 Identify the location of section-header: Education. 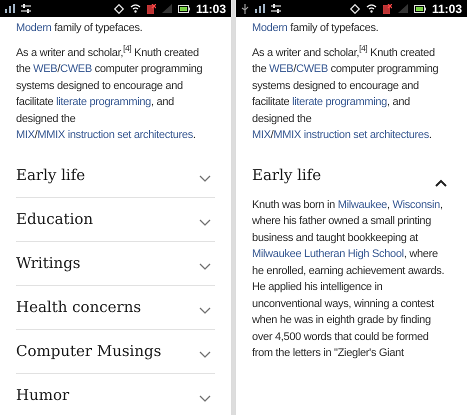
(115, 219).